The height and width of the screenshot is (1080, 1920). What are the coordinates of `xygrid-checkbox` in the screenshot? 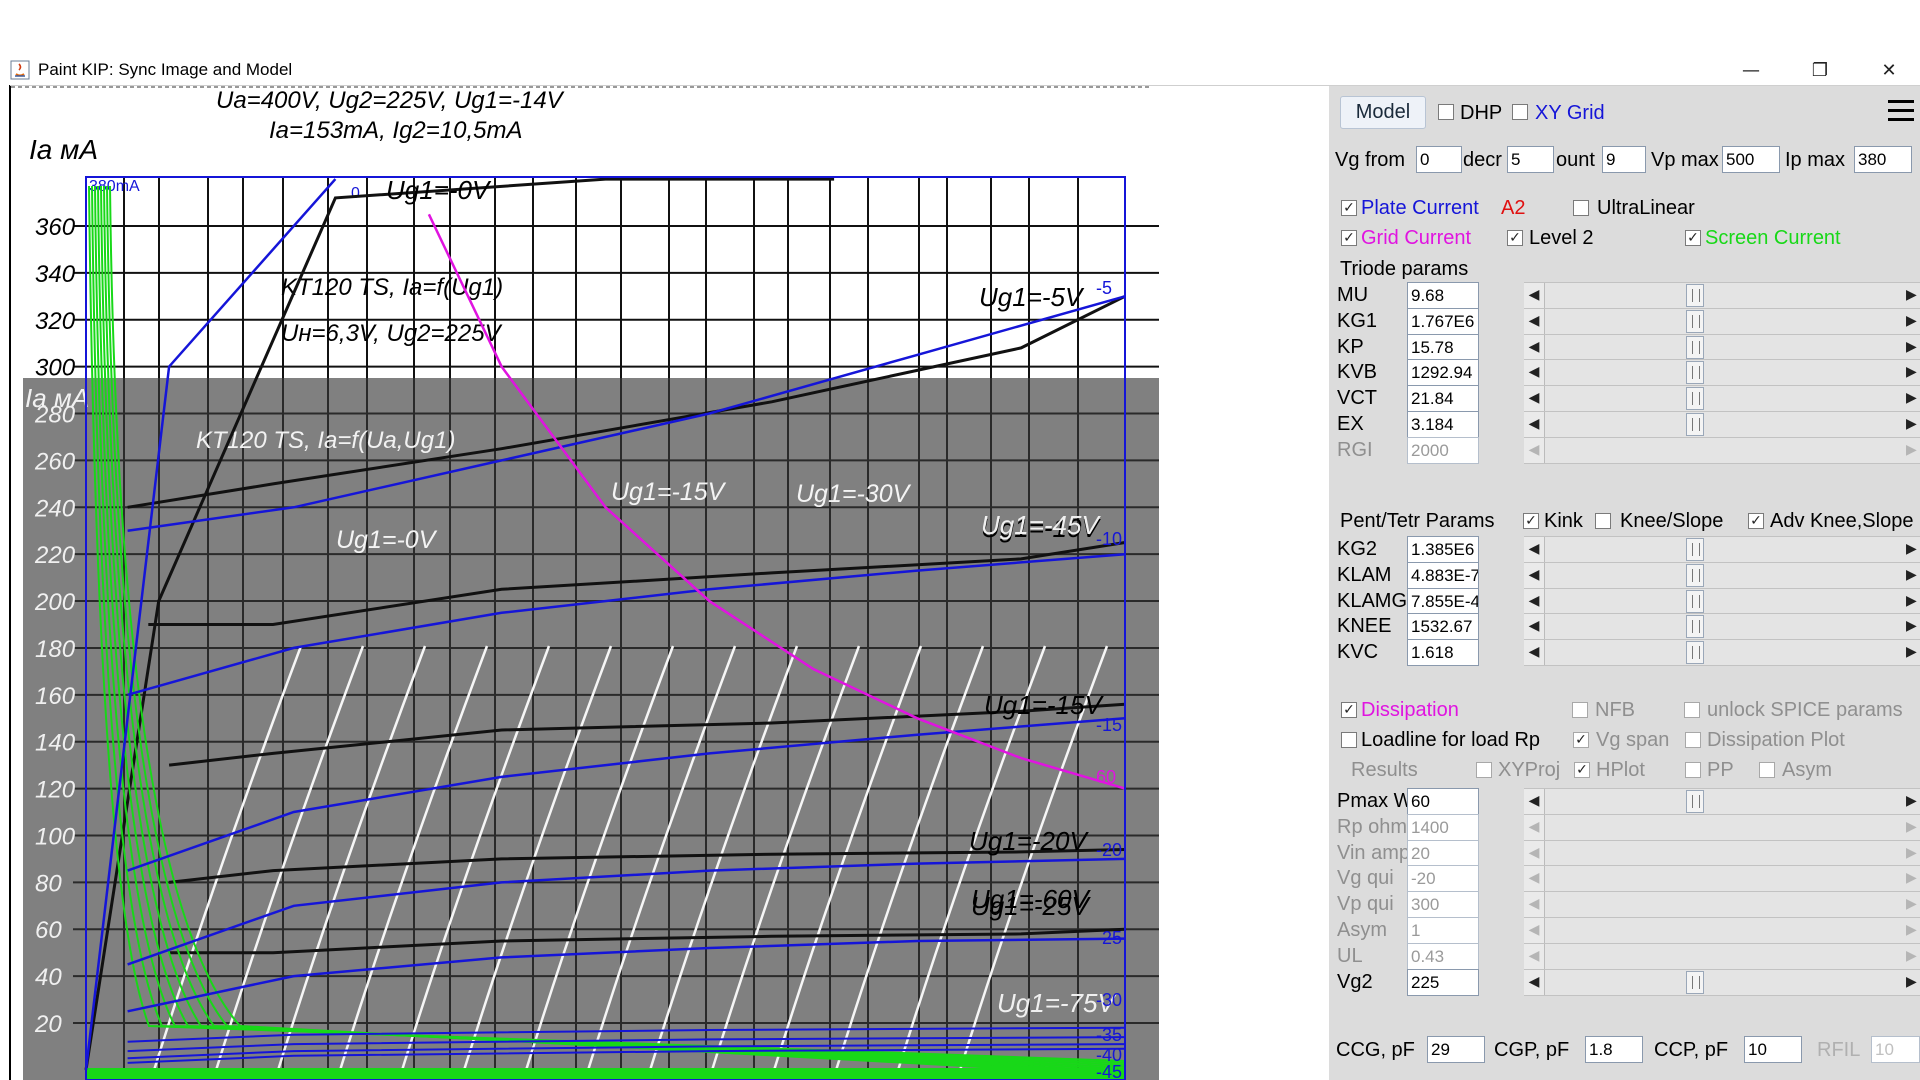 It's located at (1520, 112).